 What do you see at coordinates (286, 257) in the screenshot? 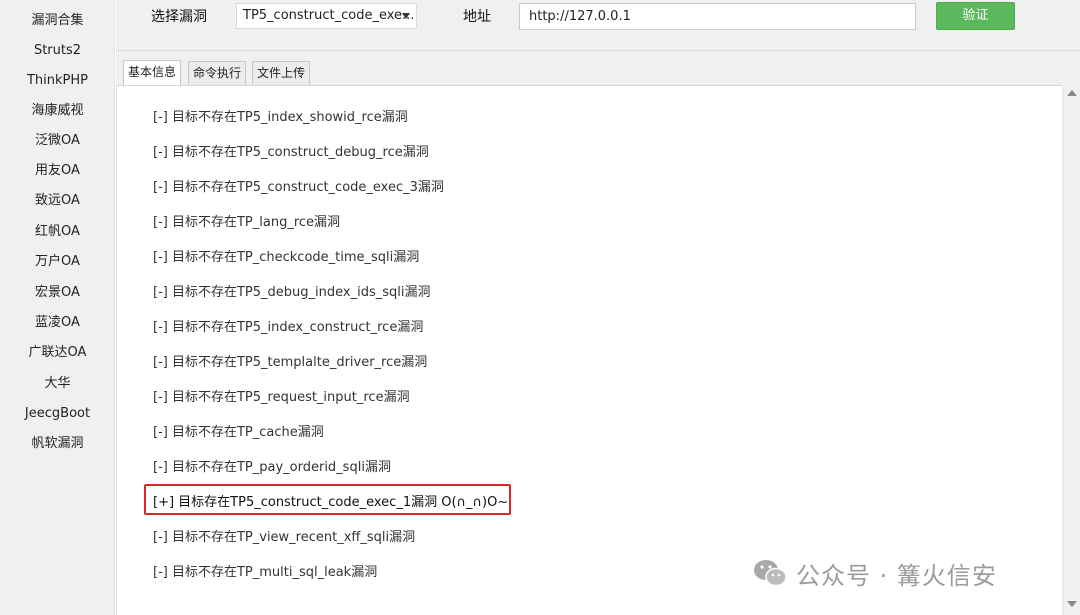
I see `result-line: [-] 目标不存在TP_checkcode_time_sqli漏洞` at bounding box center [286, 257].